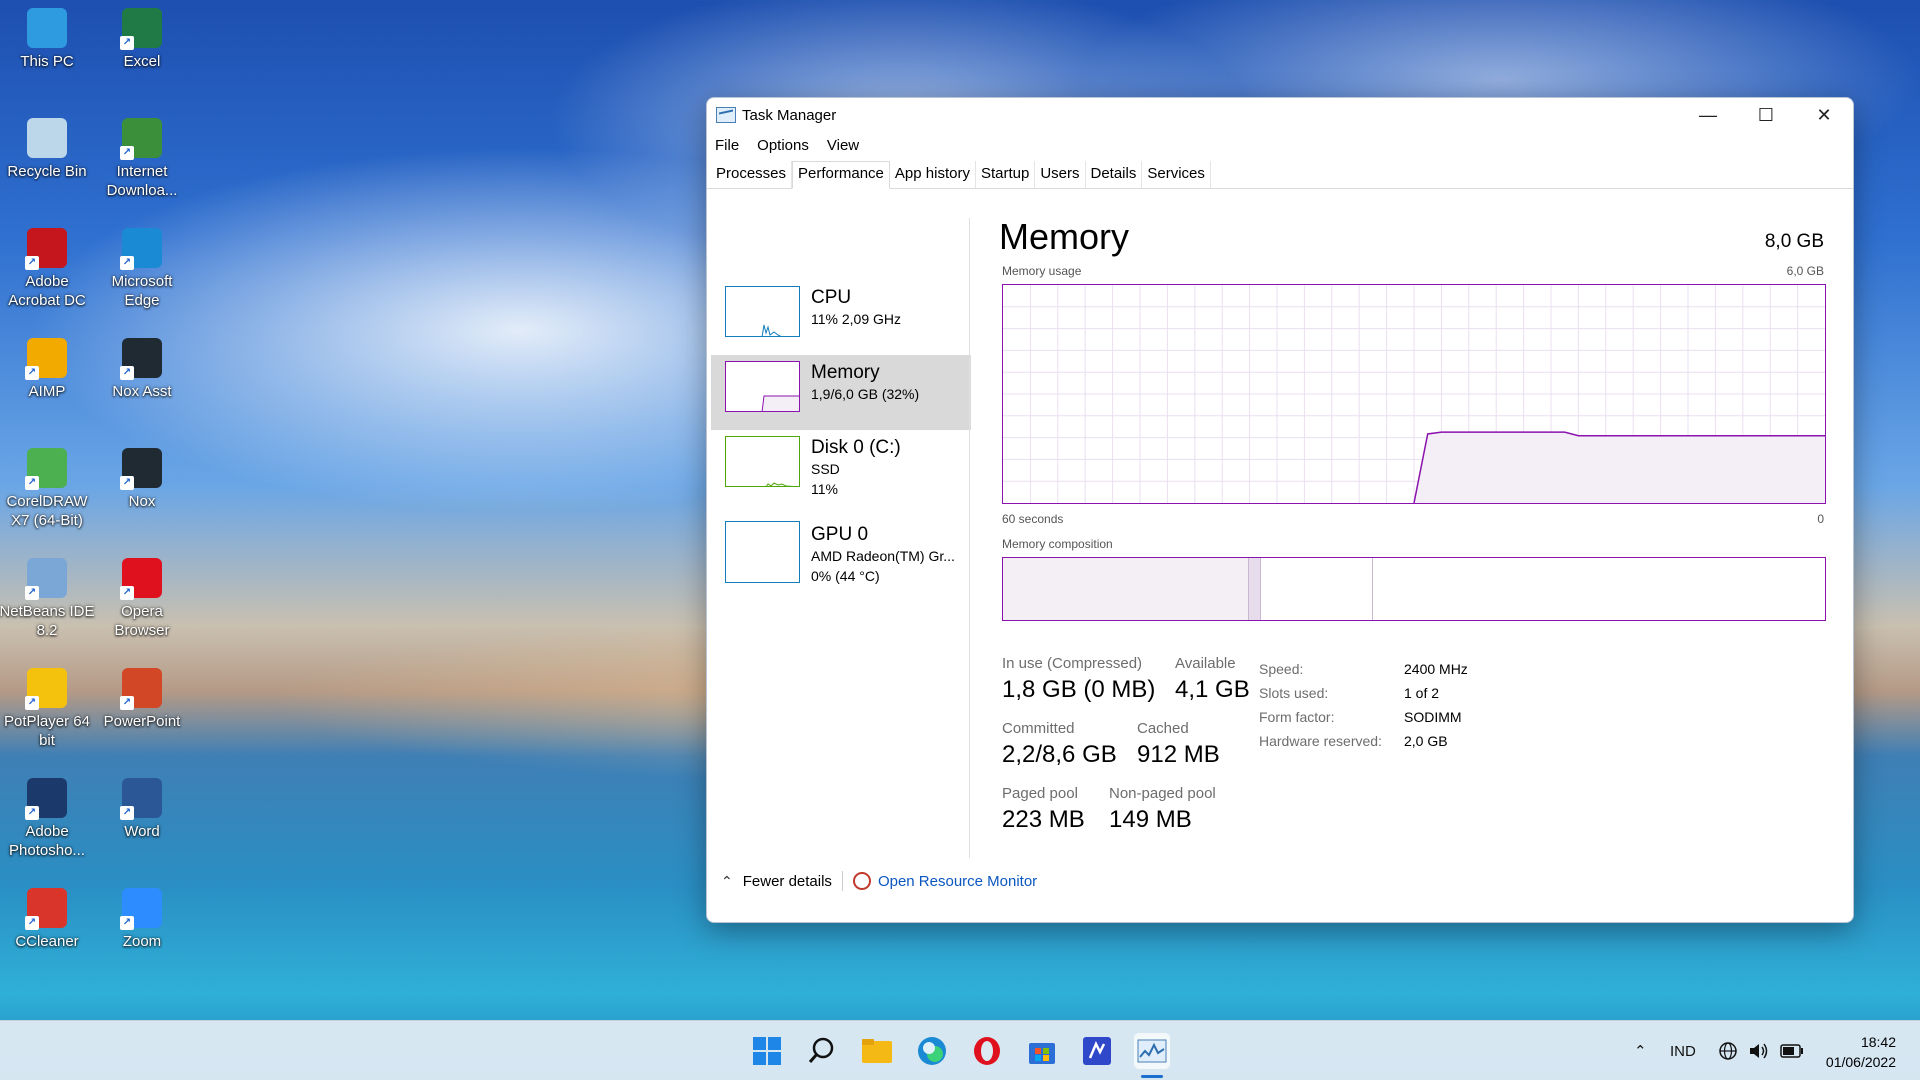  Describe the element at coordinates (47, 709) in the screenshot. I see `desktop-icon: ↗ PotPlayer 64 bit` at that location.